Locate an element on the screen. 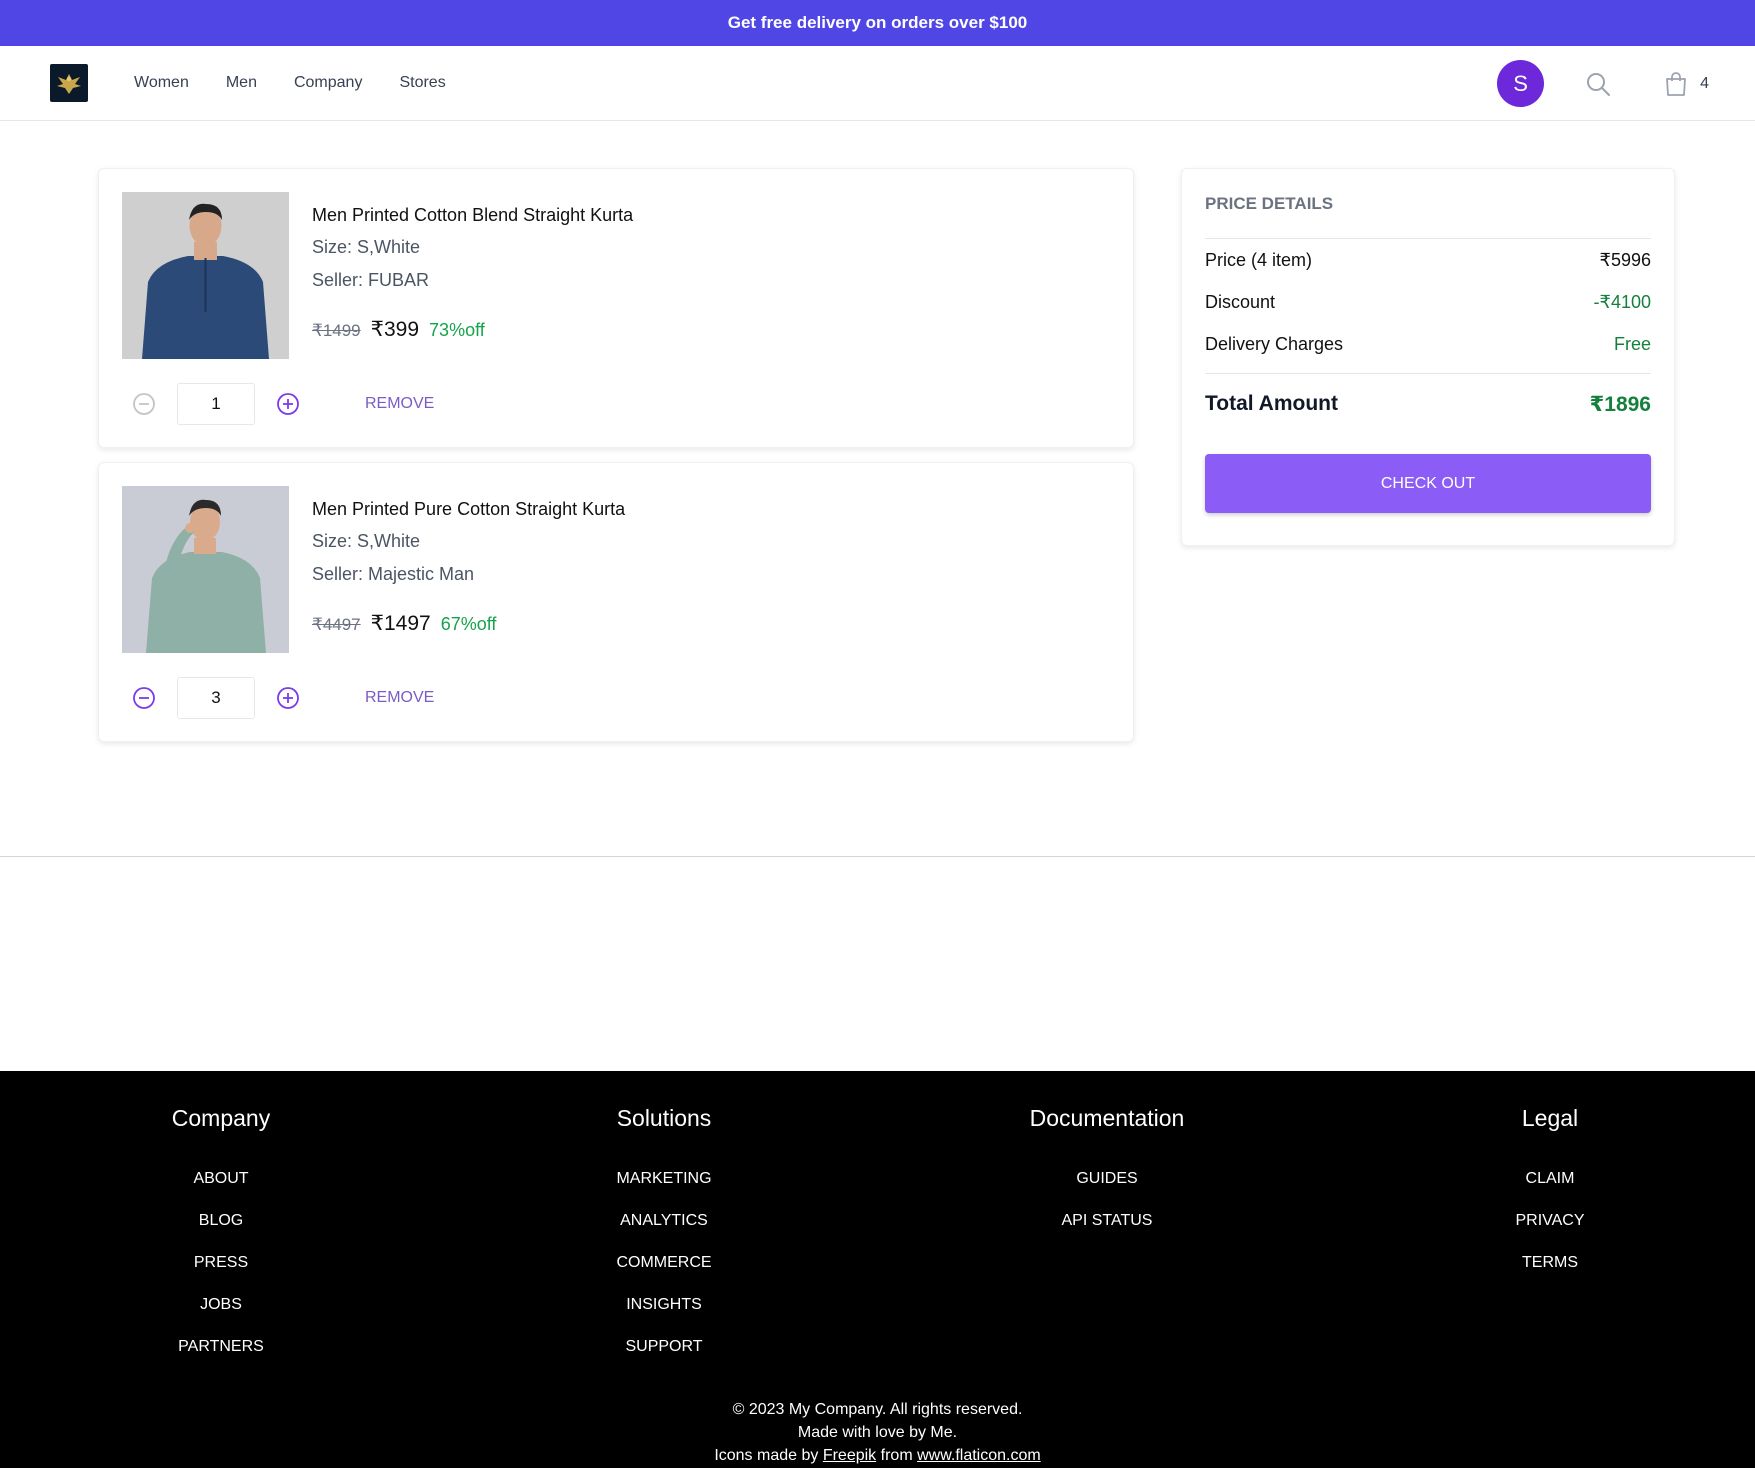 This screenshot has width=1755, height=1468. footer-link-guides: GUIDES is located at coordinates (1107, 1179).